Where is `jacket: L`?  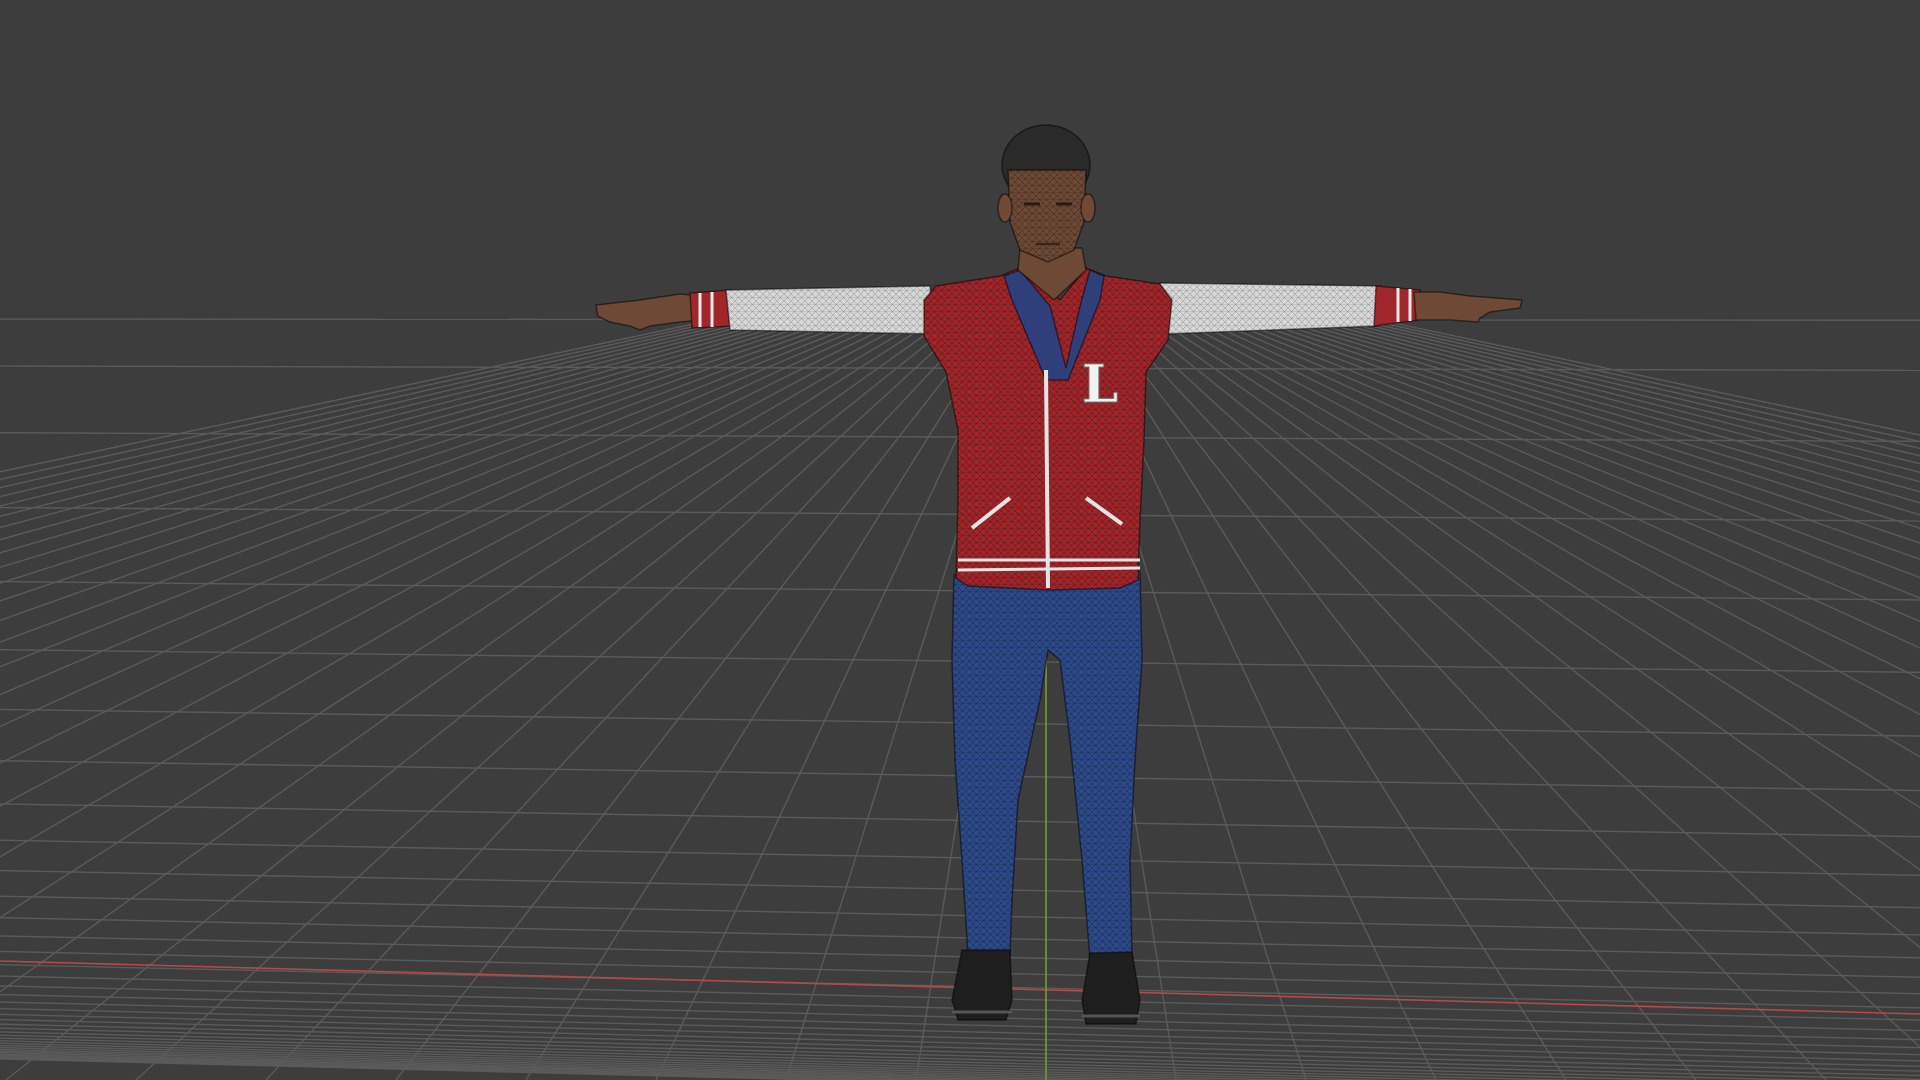
jacket: L is located at coordinates (1048, 429).